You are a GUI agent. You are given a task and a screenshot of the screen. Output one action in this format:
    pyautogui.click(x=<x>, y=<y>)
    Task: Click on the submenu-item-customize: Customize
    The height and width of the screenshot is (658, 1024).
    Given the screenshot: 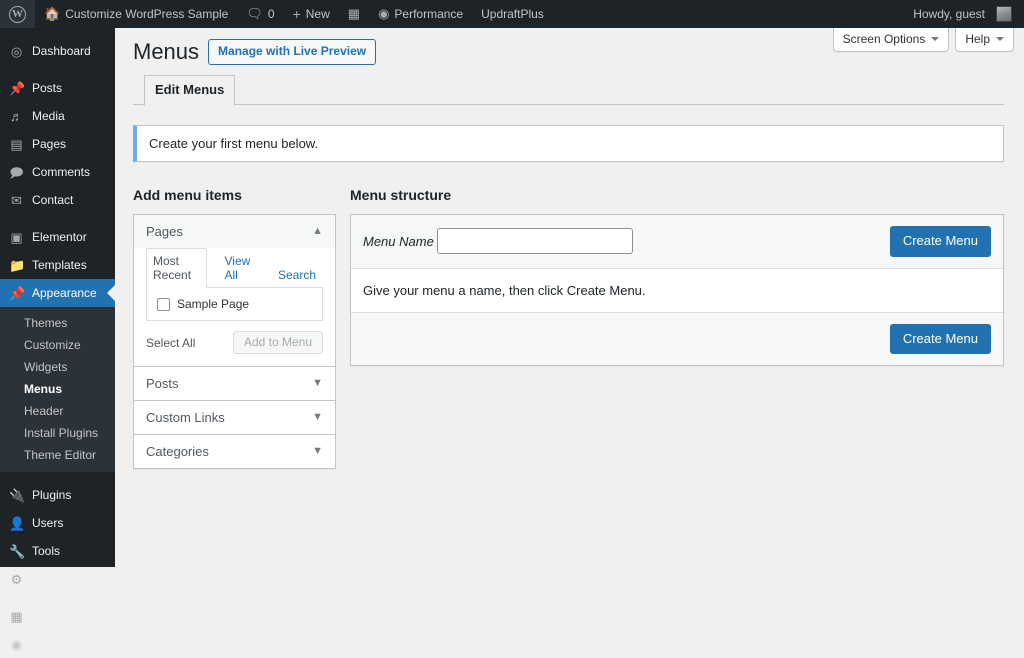 What is the action you would take?
    pyautogui.click(x=57, y=345)
    